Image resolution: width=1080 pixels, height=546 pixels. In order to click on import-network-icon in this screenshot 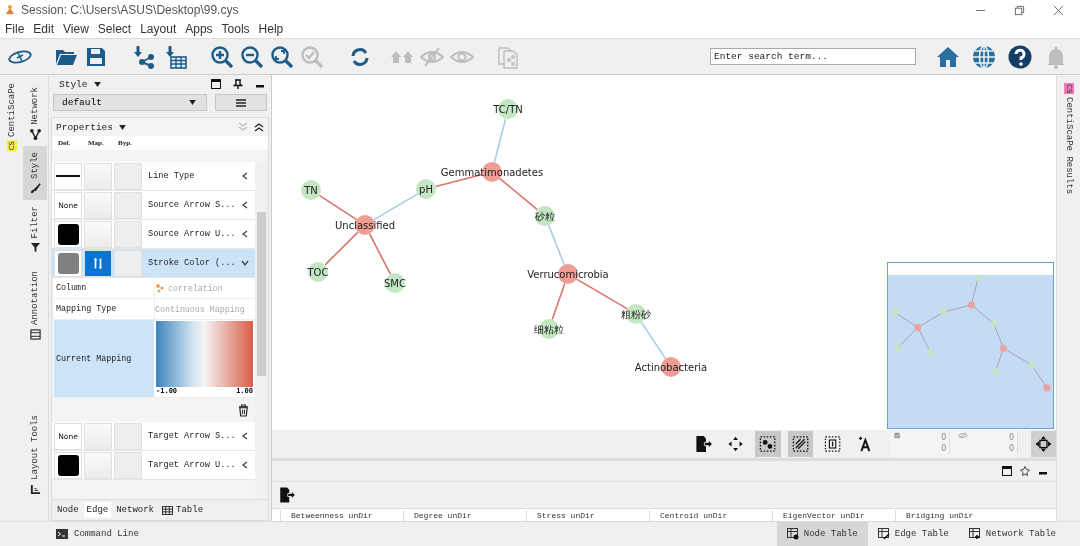, I will do `click(144, 56)`.